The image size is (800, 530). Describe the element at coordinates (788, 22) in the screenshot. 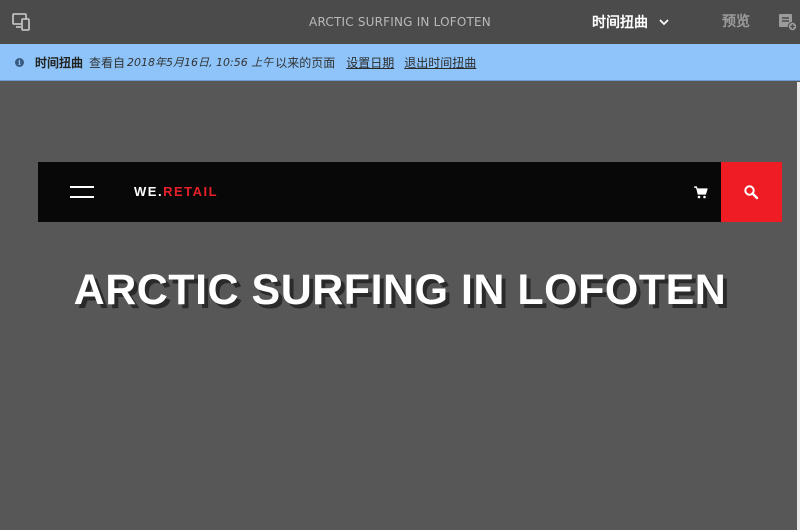

I see `annotate-icon` at that location.